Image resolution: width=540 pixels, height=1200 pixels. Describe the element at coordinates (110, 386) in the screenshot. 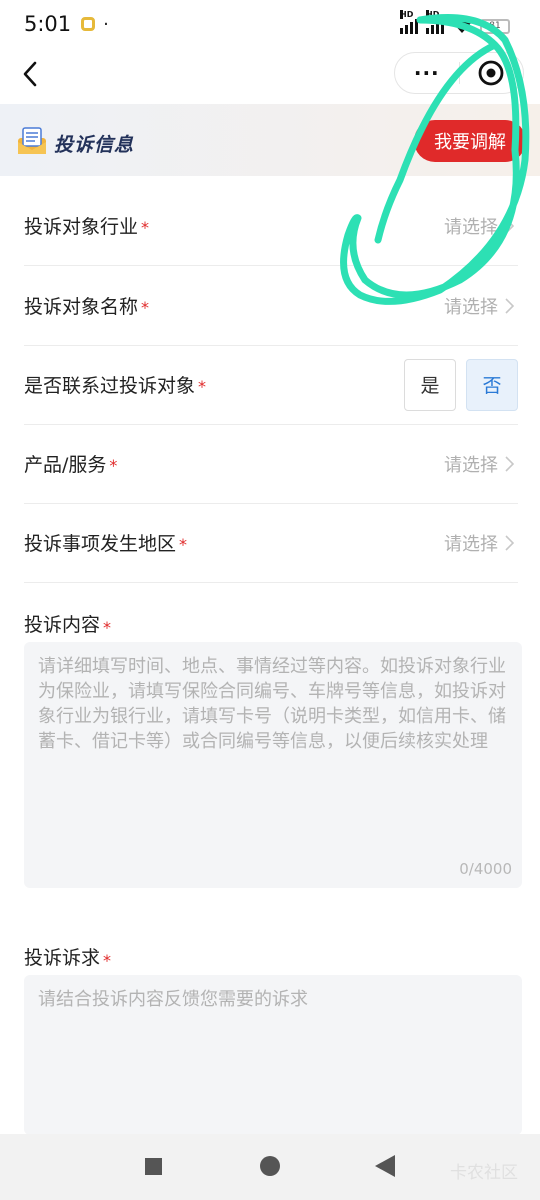

I see `row-contacted-label: 是否联系过投诉对象` at that location.